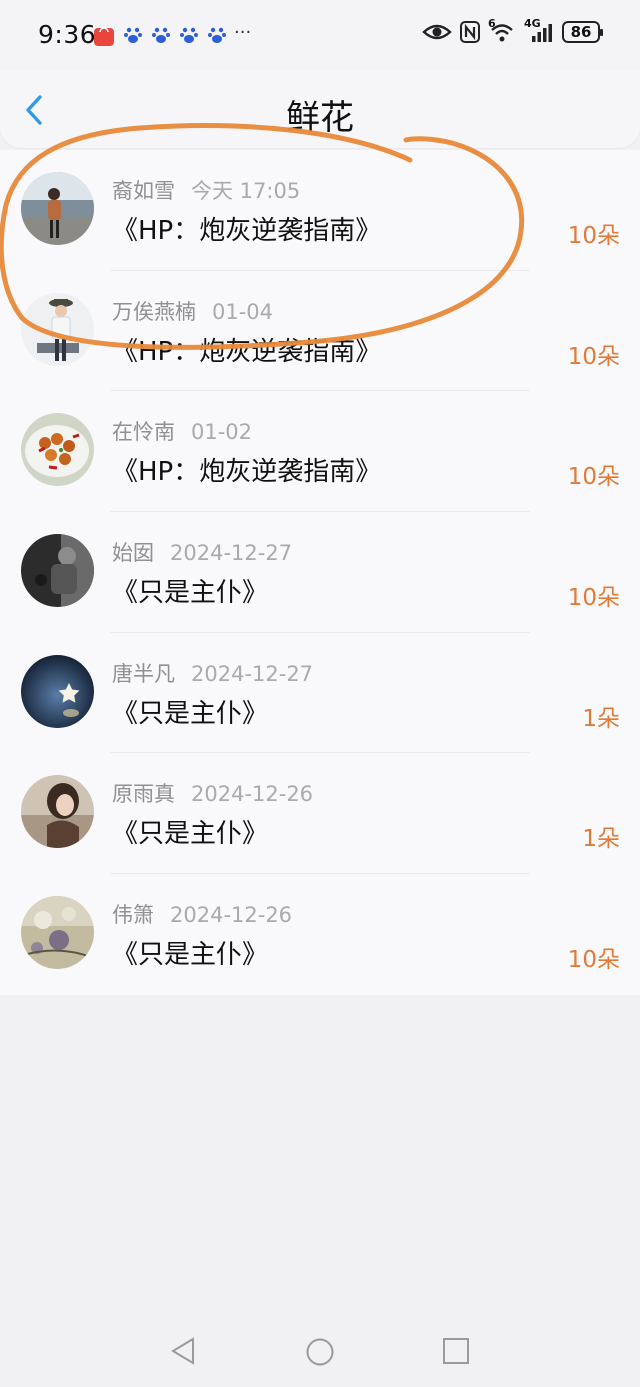  I want to click on sender-name: 伟箫, so click(133, 915).